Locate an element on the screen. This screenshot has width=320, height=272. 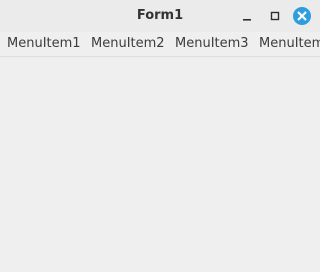
minimize-button is located at coordinates (247, 16).